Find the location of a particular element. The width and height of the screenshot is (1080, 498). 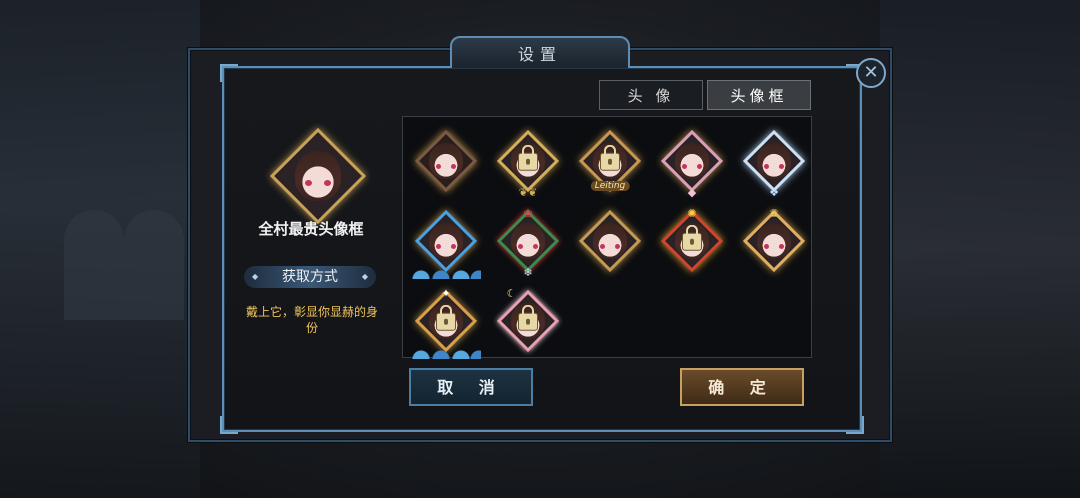

crown-icon: ♛ is located at coordinates (774, 213).